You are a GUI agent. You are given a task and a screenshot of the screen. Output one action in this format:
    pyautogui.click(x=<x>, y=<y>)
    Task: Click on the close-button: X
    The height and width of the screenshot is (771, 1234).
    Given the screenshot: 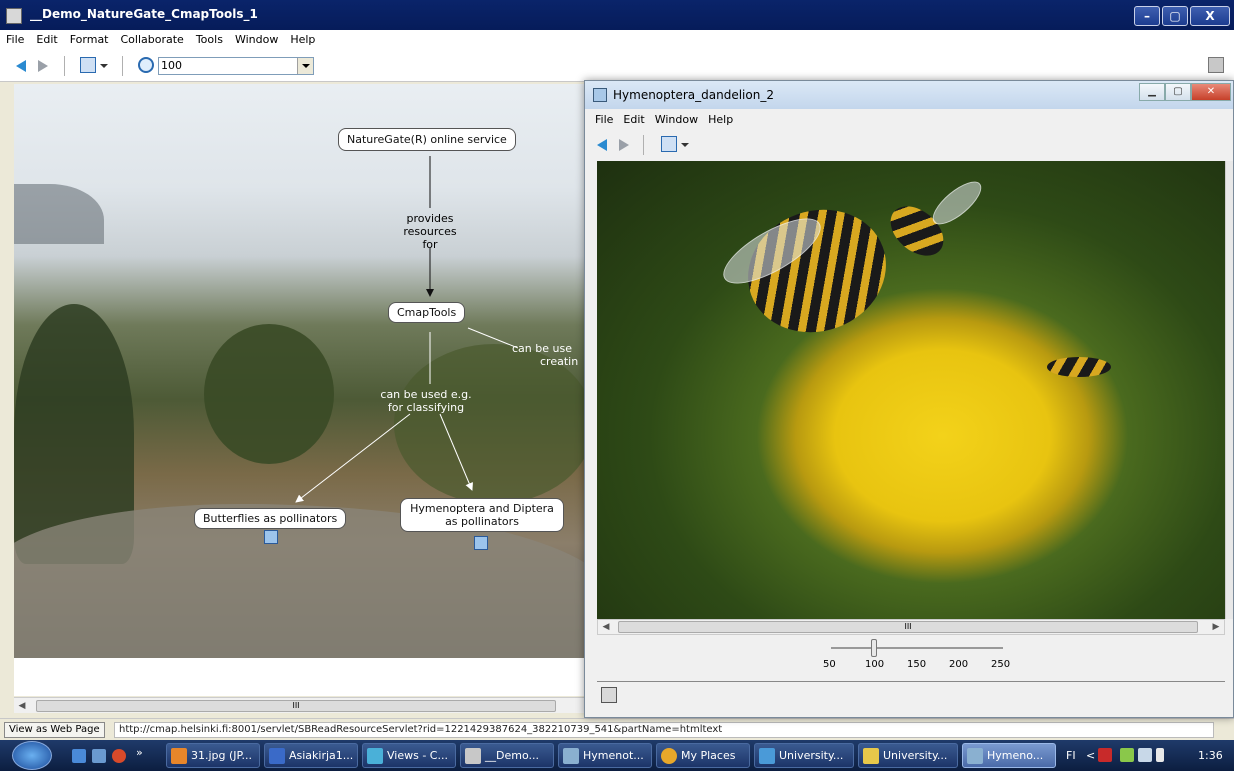 What is the action you would take?
    pyautogui.click(x=1210, y=16)
    